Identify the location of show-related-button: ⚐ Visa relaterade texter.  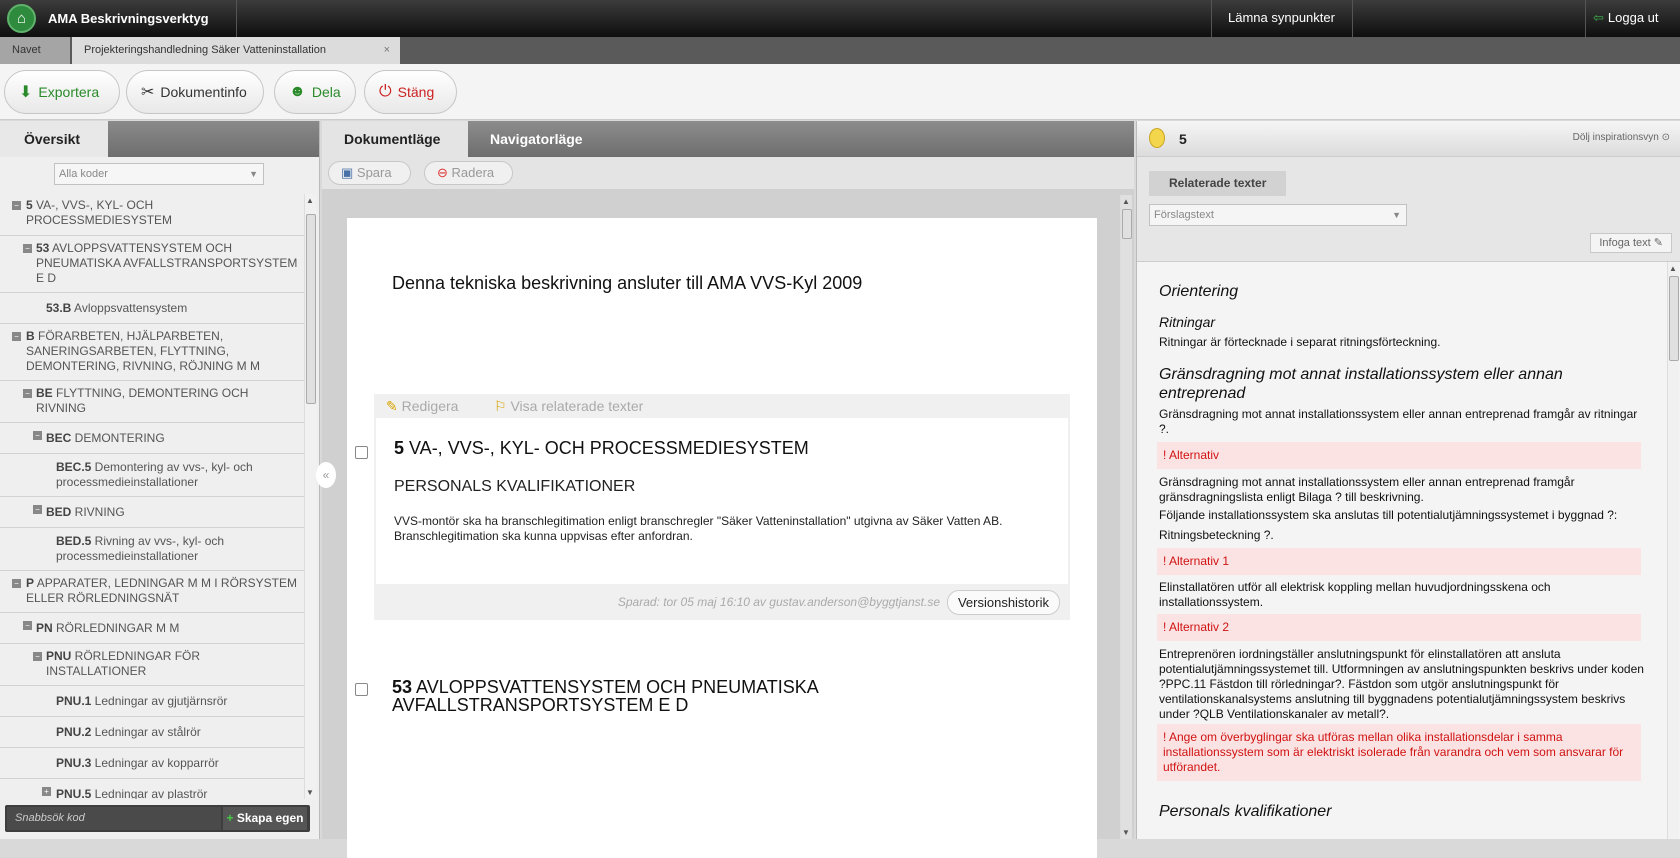
(568, 406).